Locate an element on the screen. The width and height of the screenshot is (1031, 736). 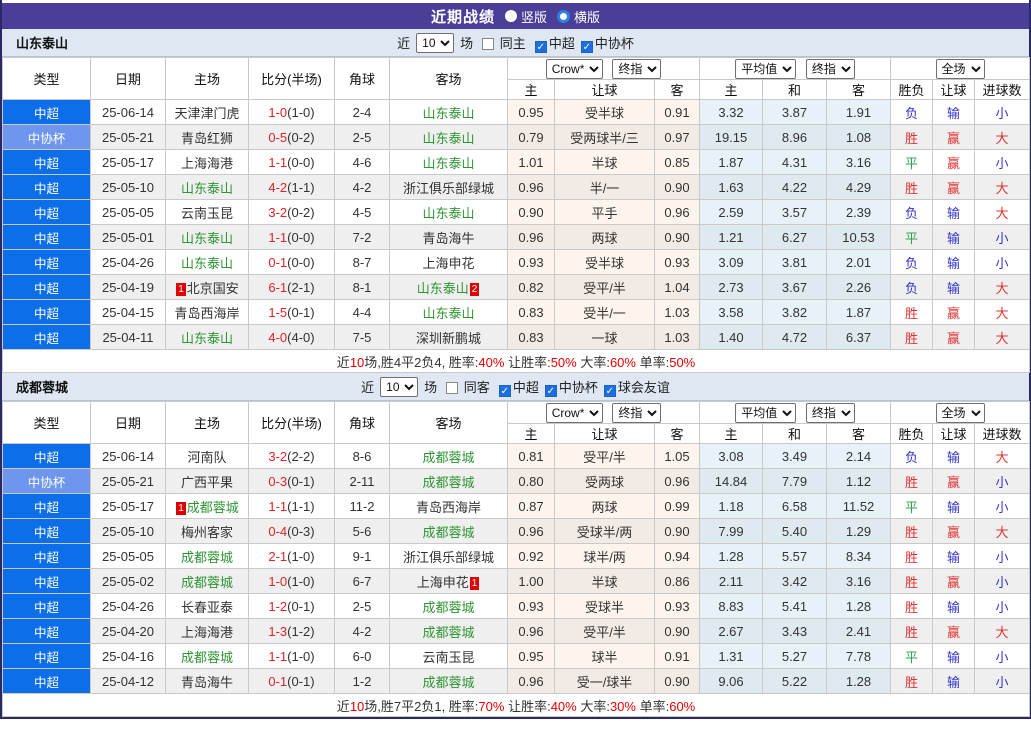
half-time-score: (2-2) is located at coordinates (301, 456).